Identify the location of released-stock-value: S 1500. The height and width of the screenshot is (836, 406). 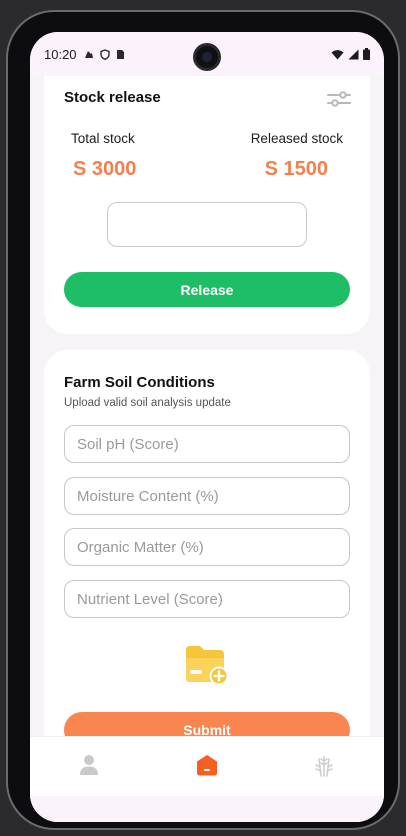
(296, 169).